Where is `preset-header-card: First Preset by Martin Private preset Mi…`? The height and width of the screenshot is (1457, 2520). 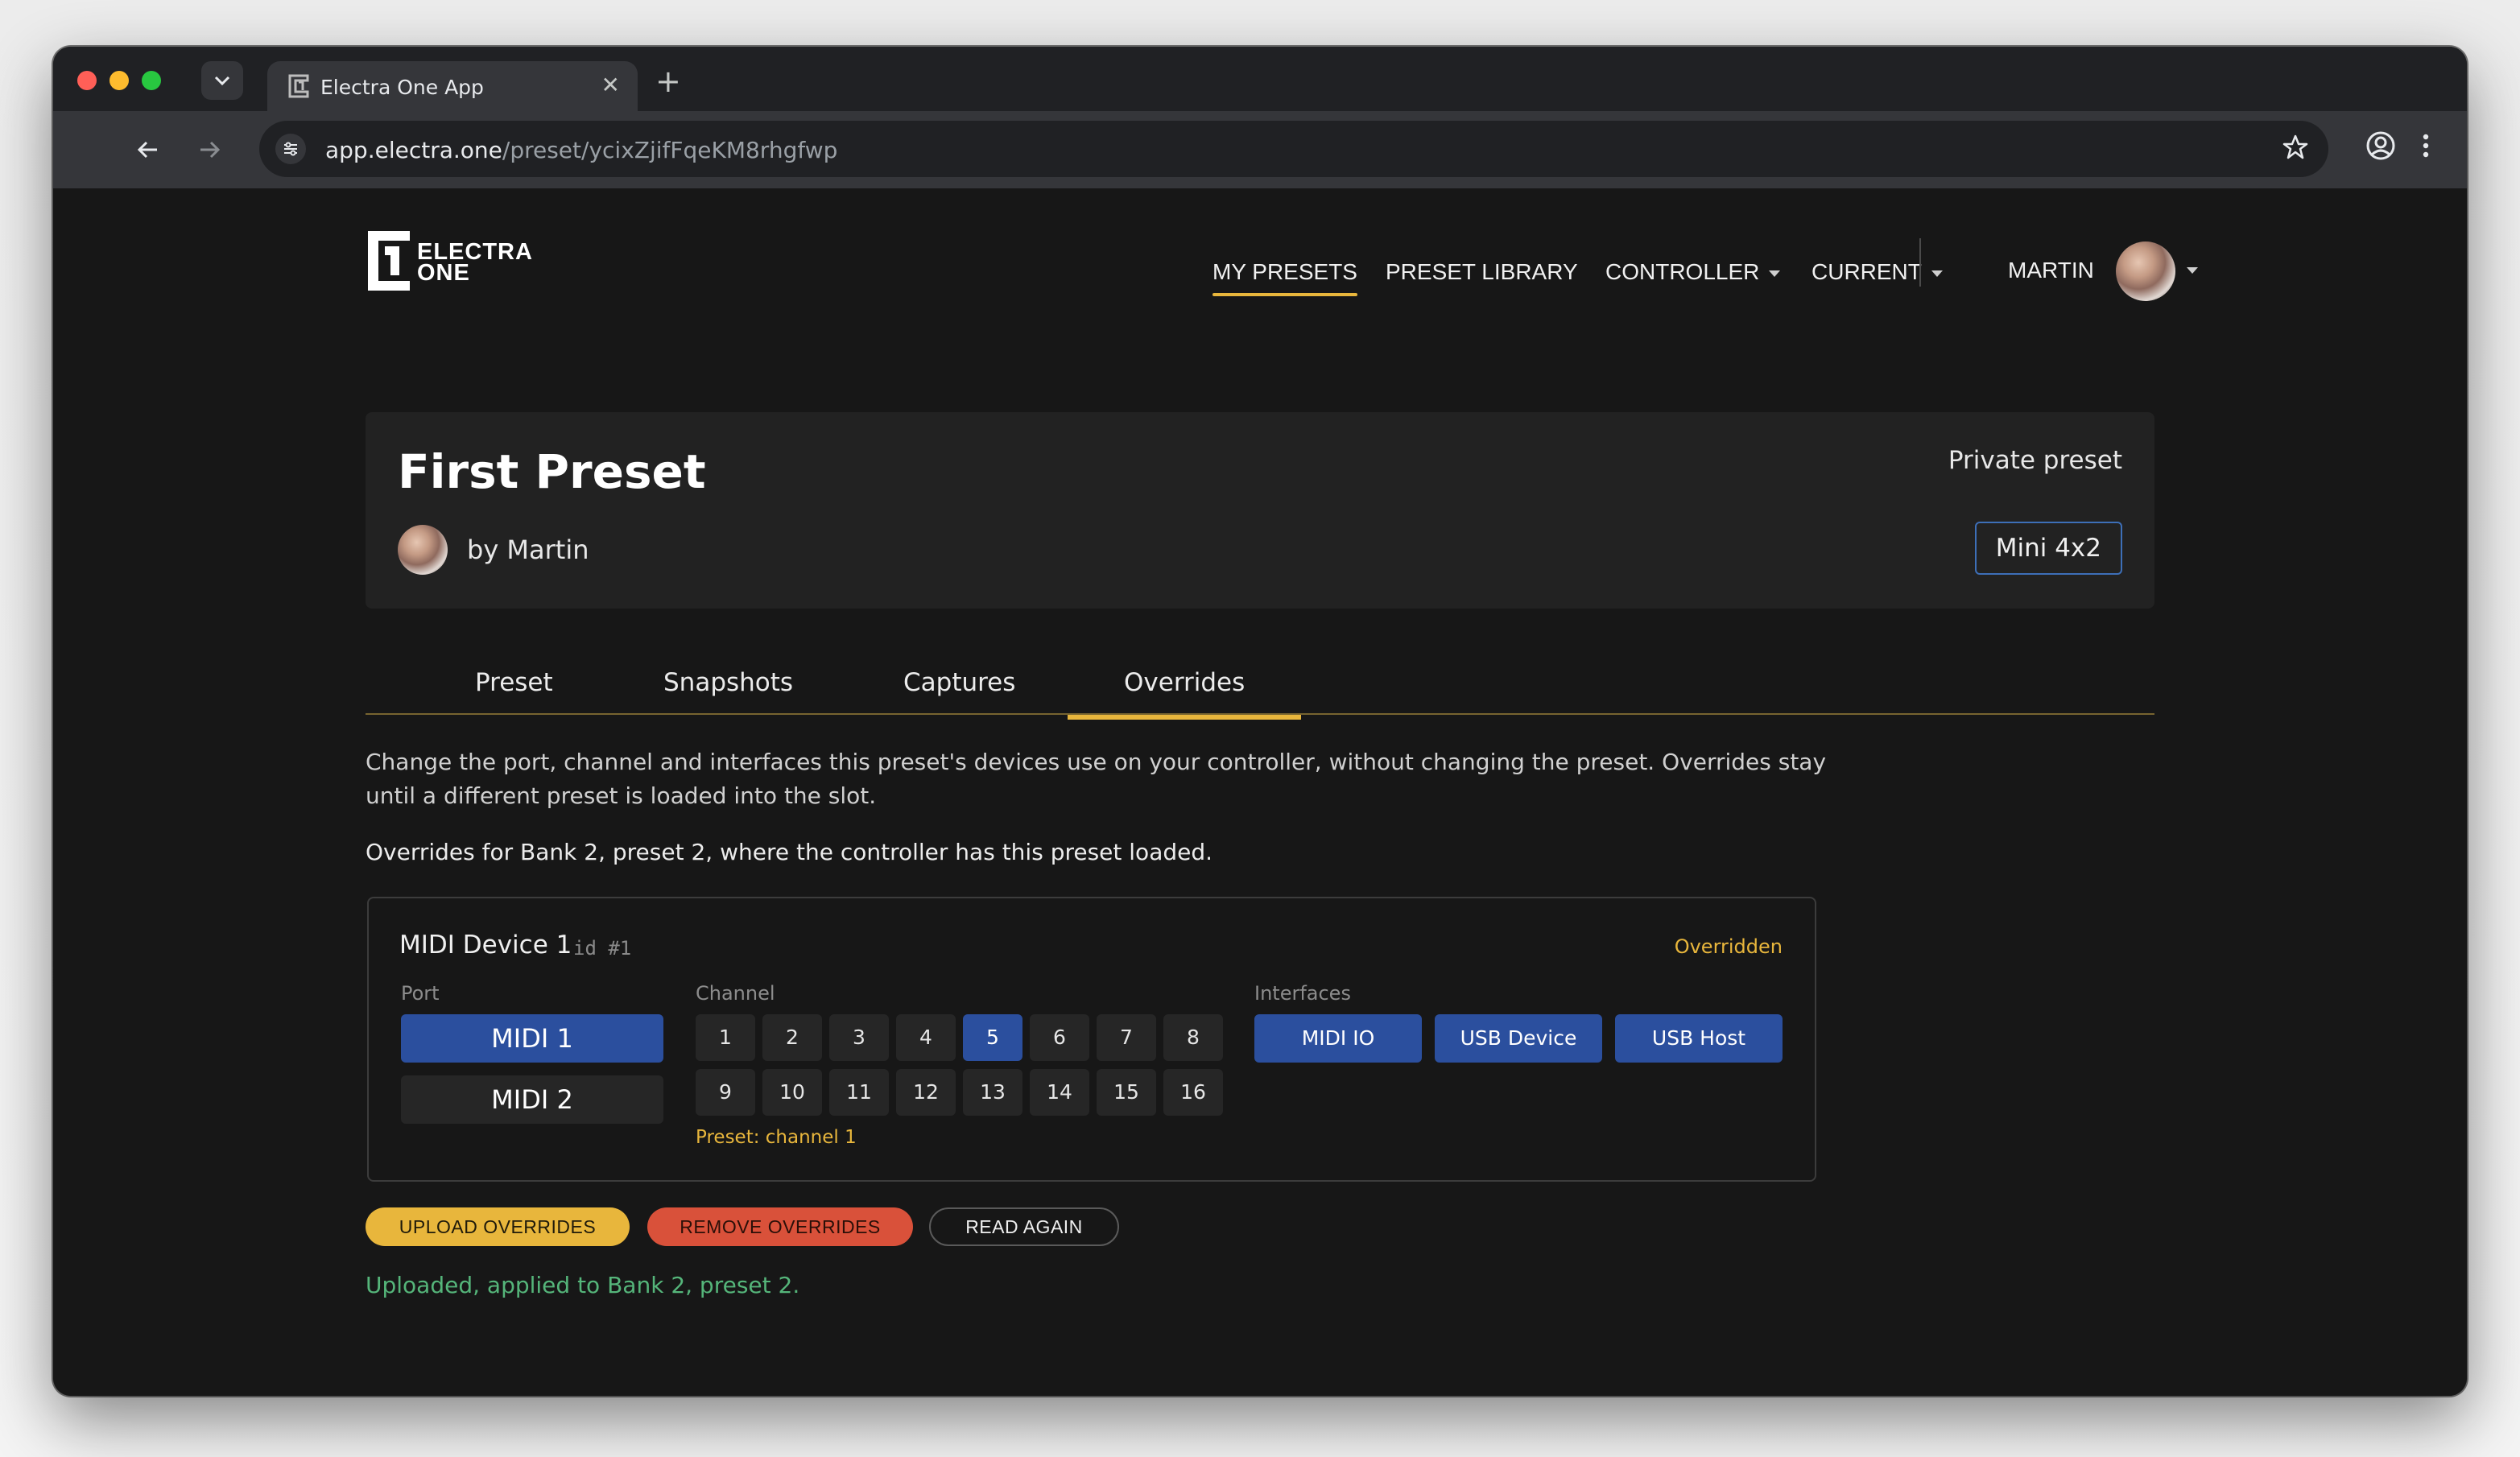
preset-header-card: First Preset by Martin Private preset Mi… is located at coordinates (1260, 510).